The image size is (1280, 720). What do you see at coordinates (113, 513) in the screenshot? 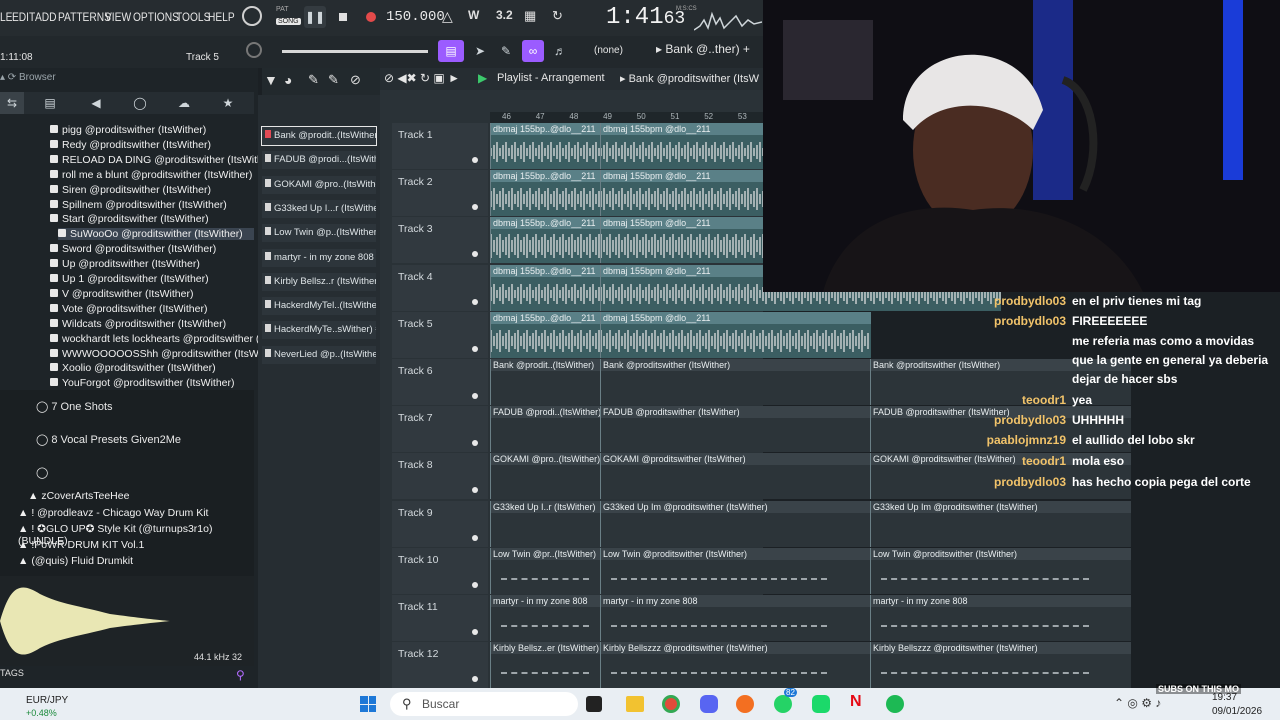
I see `pack-item: ▲ ! @prodleavz - Chicago Way Drum Kit` at bounding box center [113, 513].